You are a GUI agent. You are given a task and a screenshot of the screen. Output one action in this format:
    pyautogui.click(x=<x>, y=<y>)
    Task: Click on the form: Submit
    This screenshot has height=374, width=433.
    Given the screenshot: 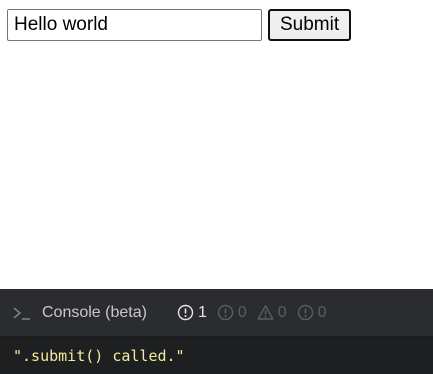 What is the action you would take?
    pyautogui.click(x=179, y=25)
    